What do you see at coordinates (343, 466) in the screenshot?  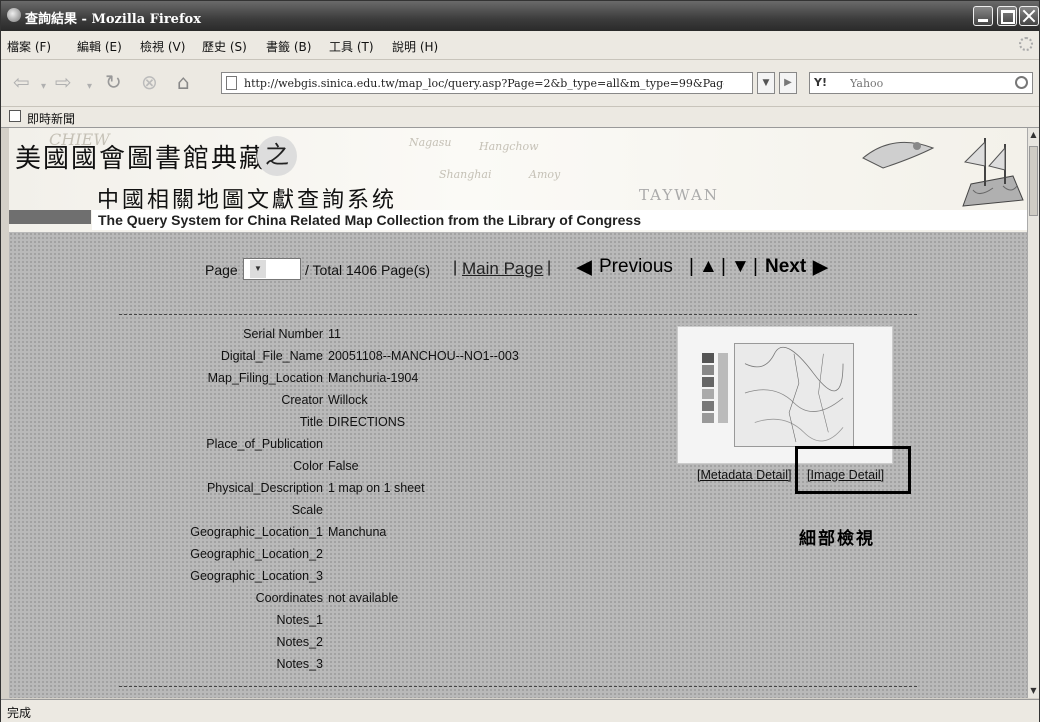 I see `record-value: False` at bounding box center [343, 466].